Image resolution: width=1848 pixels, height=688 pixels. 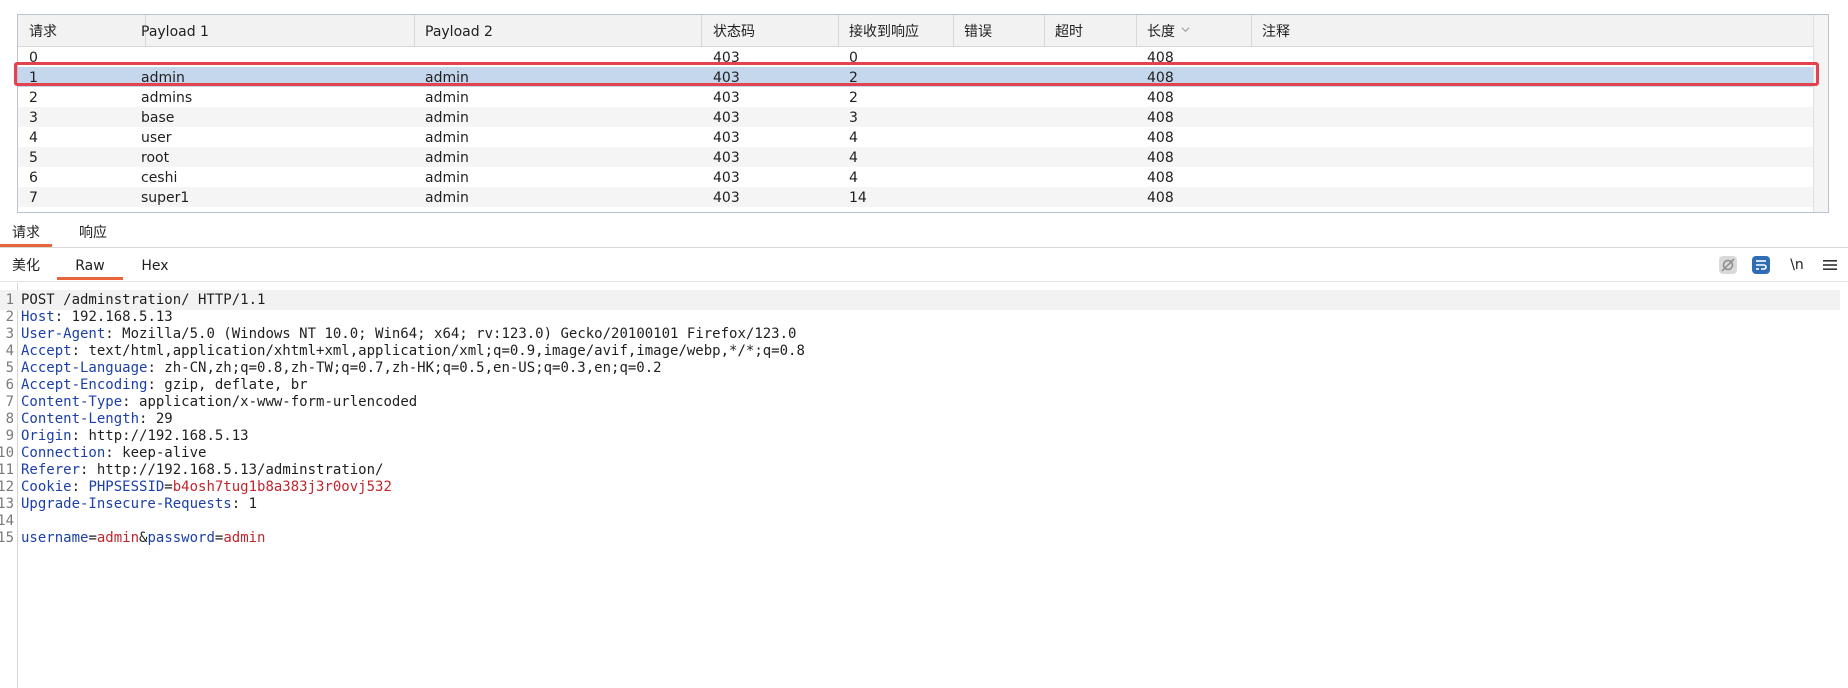 What do you see at coordinates (999, 30) in the screenshot?
I see `column-header-error: 错误` at bounding box center [999, 30].